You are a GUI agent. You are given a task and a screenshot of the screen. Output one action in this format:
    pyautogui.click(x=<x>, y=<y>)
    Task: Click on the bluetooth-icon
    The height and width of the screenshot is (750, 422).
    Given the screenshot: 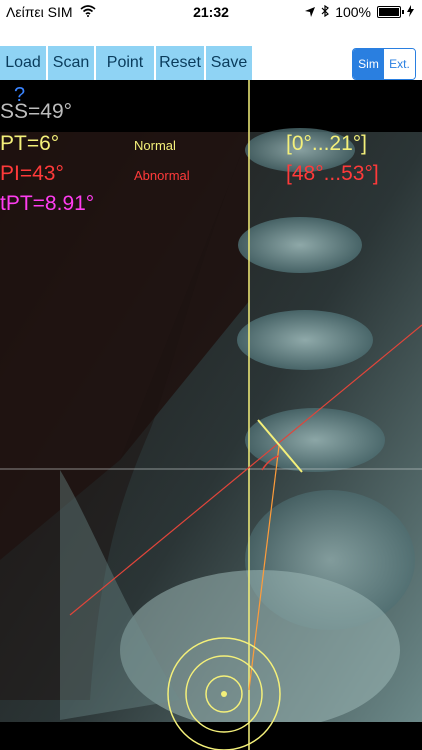 What is the action you would take?
    pyautogui.click(x=325, y=12)
    